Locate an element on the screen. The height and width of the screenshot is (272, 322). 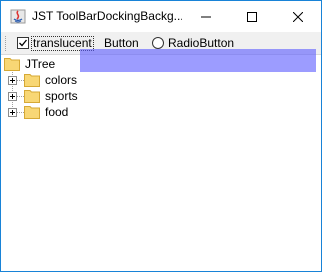
close-button is located at coordinates (298, 16).